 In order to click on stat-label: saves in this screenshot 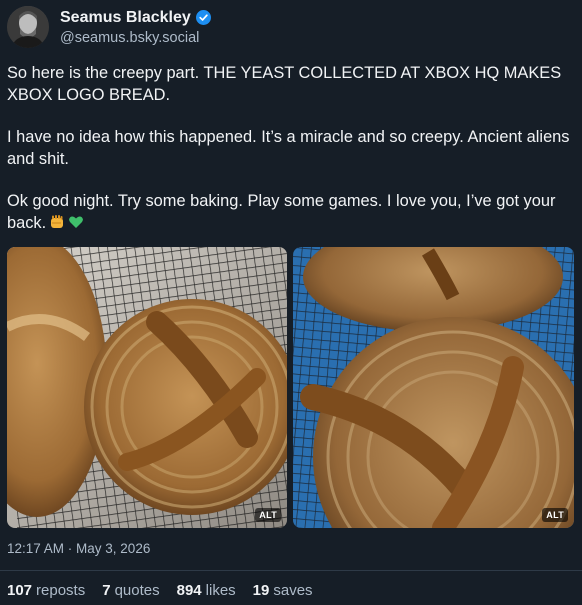, I will do `click(293, 590)`.